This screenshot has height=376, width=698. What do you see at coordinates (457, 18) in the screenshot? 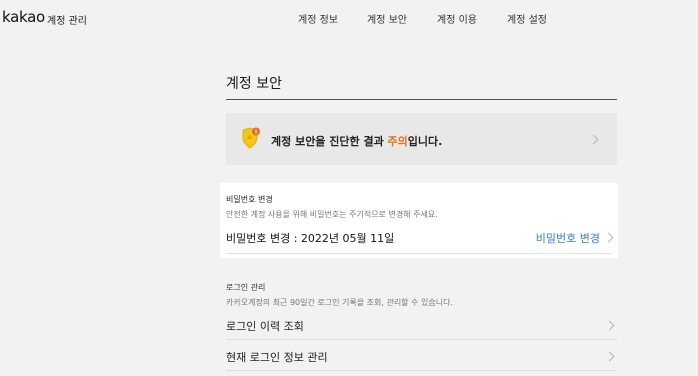
I see `nav-account-usage: 계정 이용` at bounding box center [457, 18].